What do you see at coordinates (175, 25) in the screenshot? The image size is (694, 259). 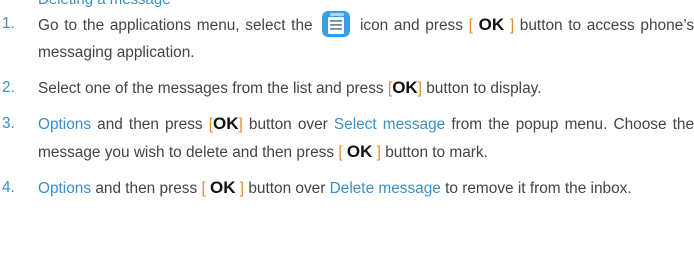 I see `step-text: Go to the applications menu, select the` at bounding box center [175, 25].